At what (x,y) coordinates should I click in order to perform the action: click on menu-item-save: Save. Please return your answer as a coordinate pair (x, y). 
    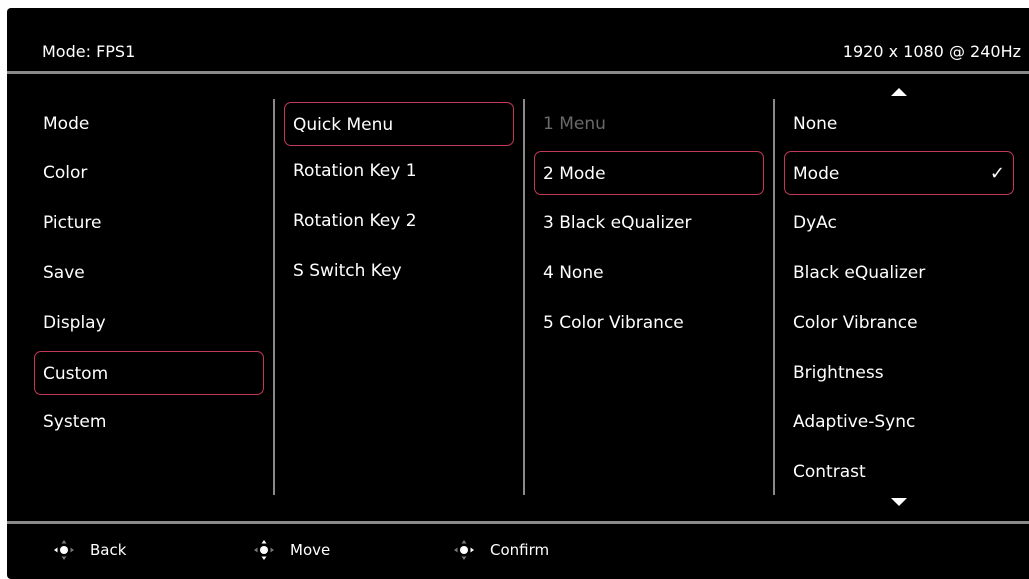
    Looking at the image, I should click on (149, 273).